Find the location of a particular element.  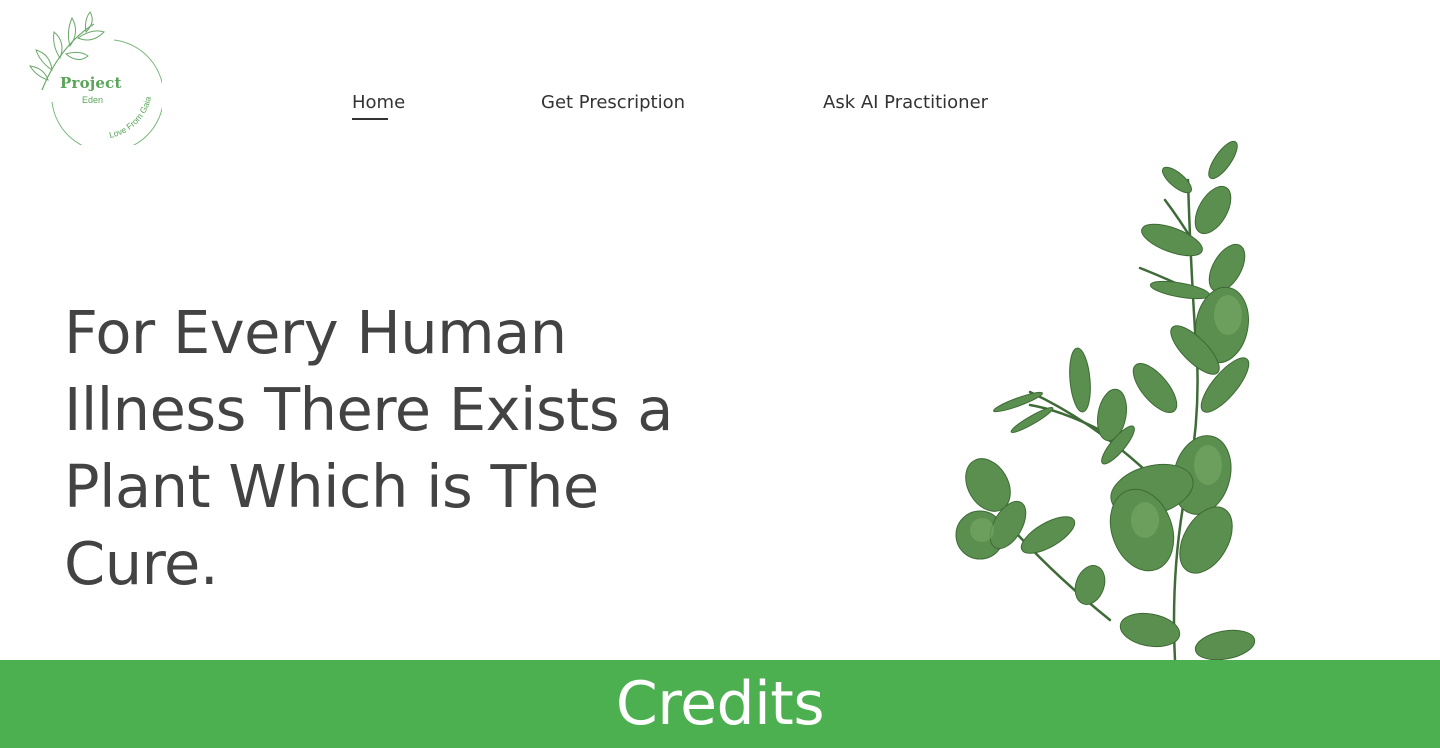

credits-label: Credits is located at coordinates (720, 704).